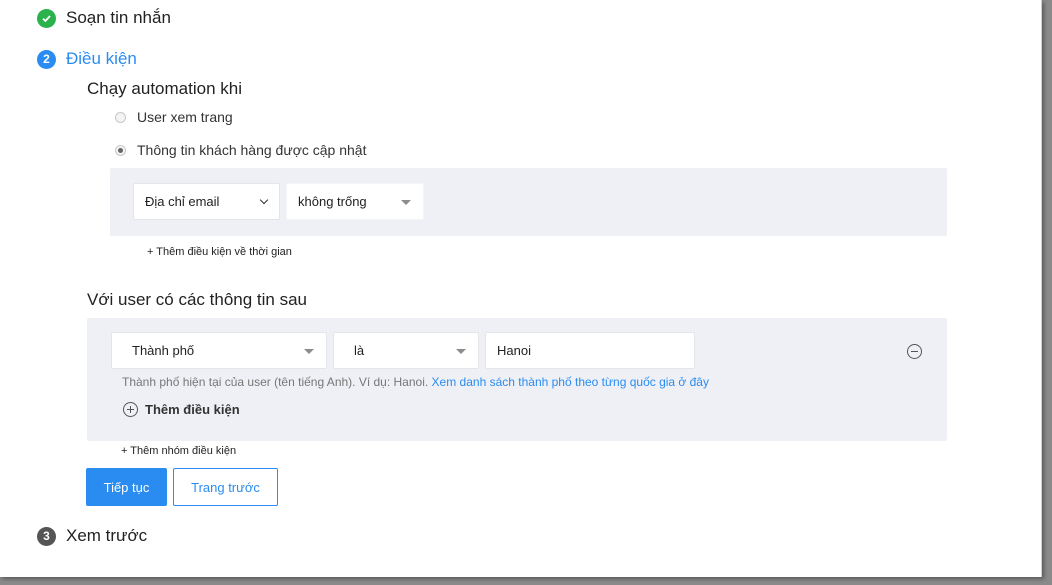 This screenshot has height=585, width=1052. What do you see at coordinates (914, 351) in the screenshot?
I see `remove-condition-icon` at bounding box center [914, 351].